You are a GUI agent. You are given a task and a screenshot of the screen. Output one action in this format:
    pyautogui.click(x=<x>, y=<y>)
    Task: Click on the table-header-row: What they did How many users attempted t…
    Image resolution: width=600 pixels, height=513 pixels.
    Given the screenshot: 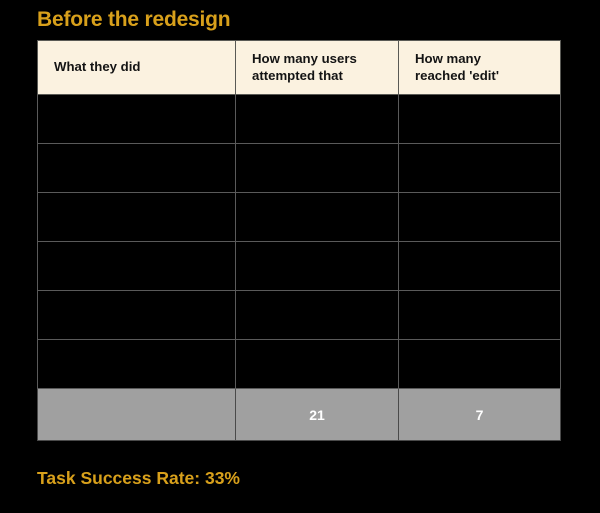 What is the action you would take?
    pyautogui.click(x=299, y=67)
    